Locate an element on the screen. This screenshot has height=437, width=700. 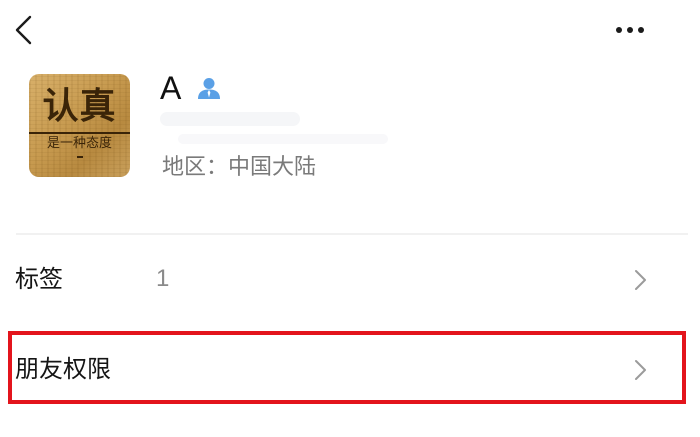
friend-permissions-label: 朋友权限 is located at coordinates (63, 369).